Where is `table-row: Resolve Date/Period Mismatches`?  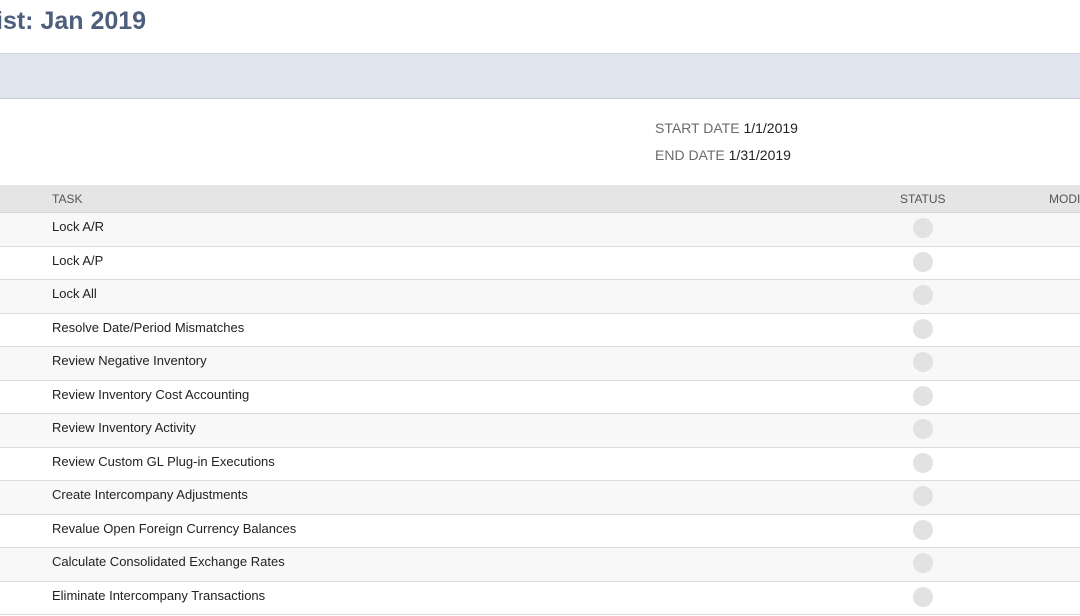
table-row: Resolve Date/Period Mismatches is located at coordinates (540, 330).